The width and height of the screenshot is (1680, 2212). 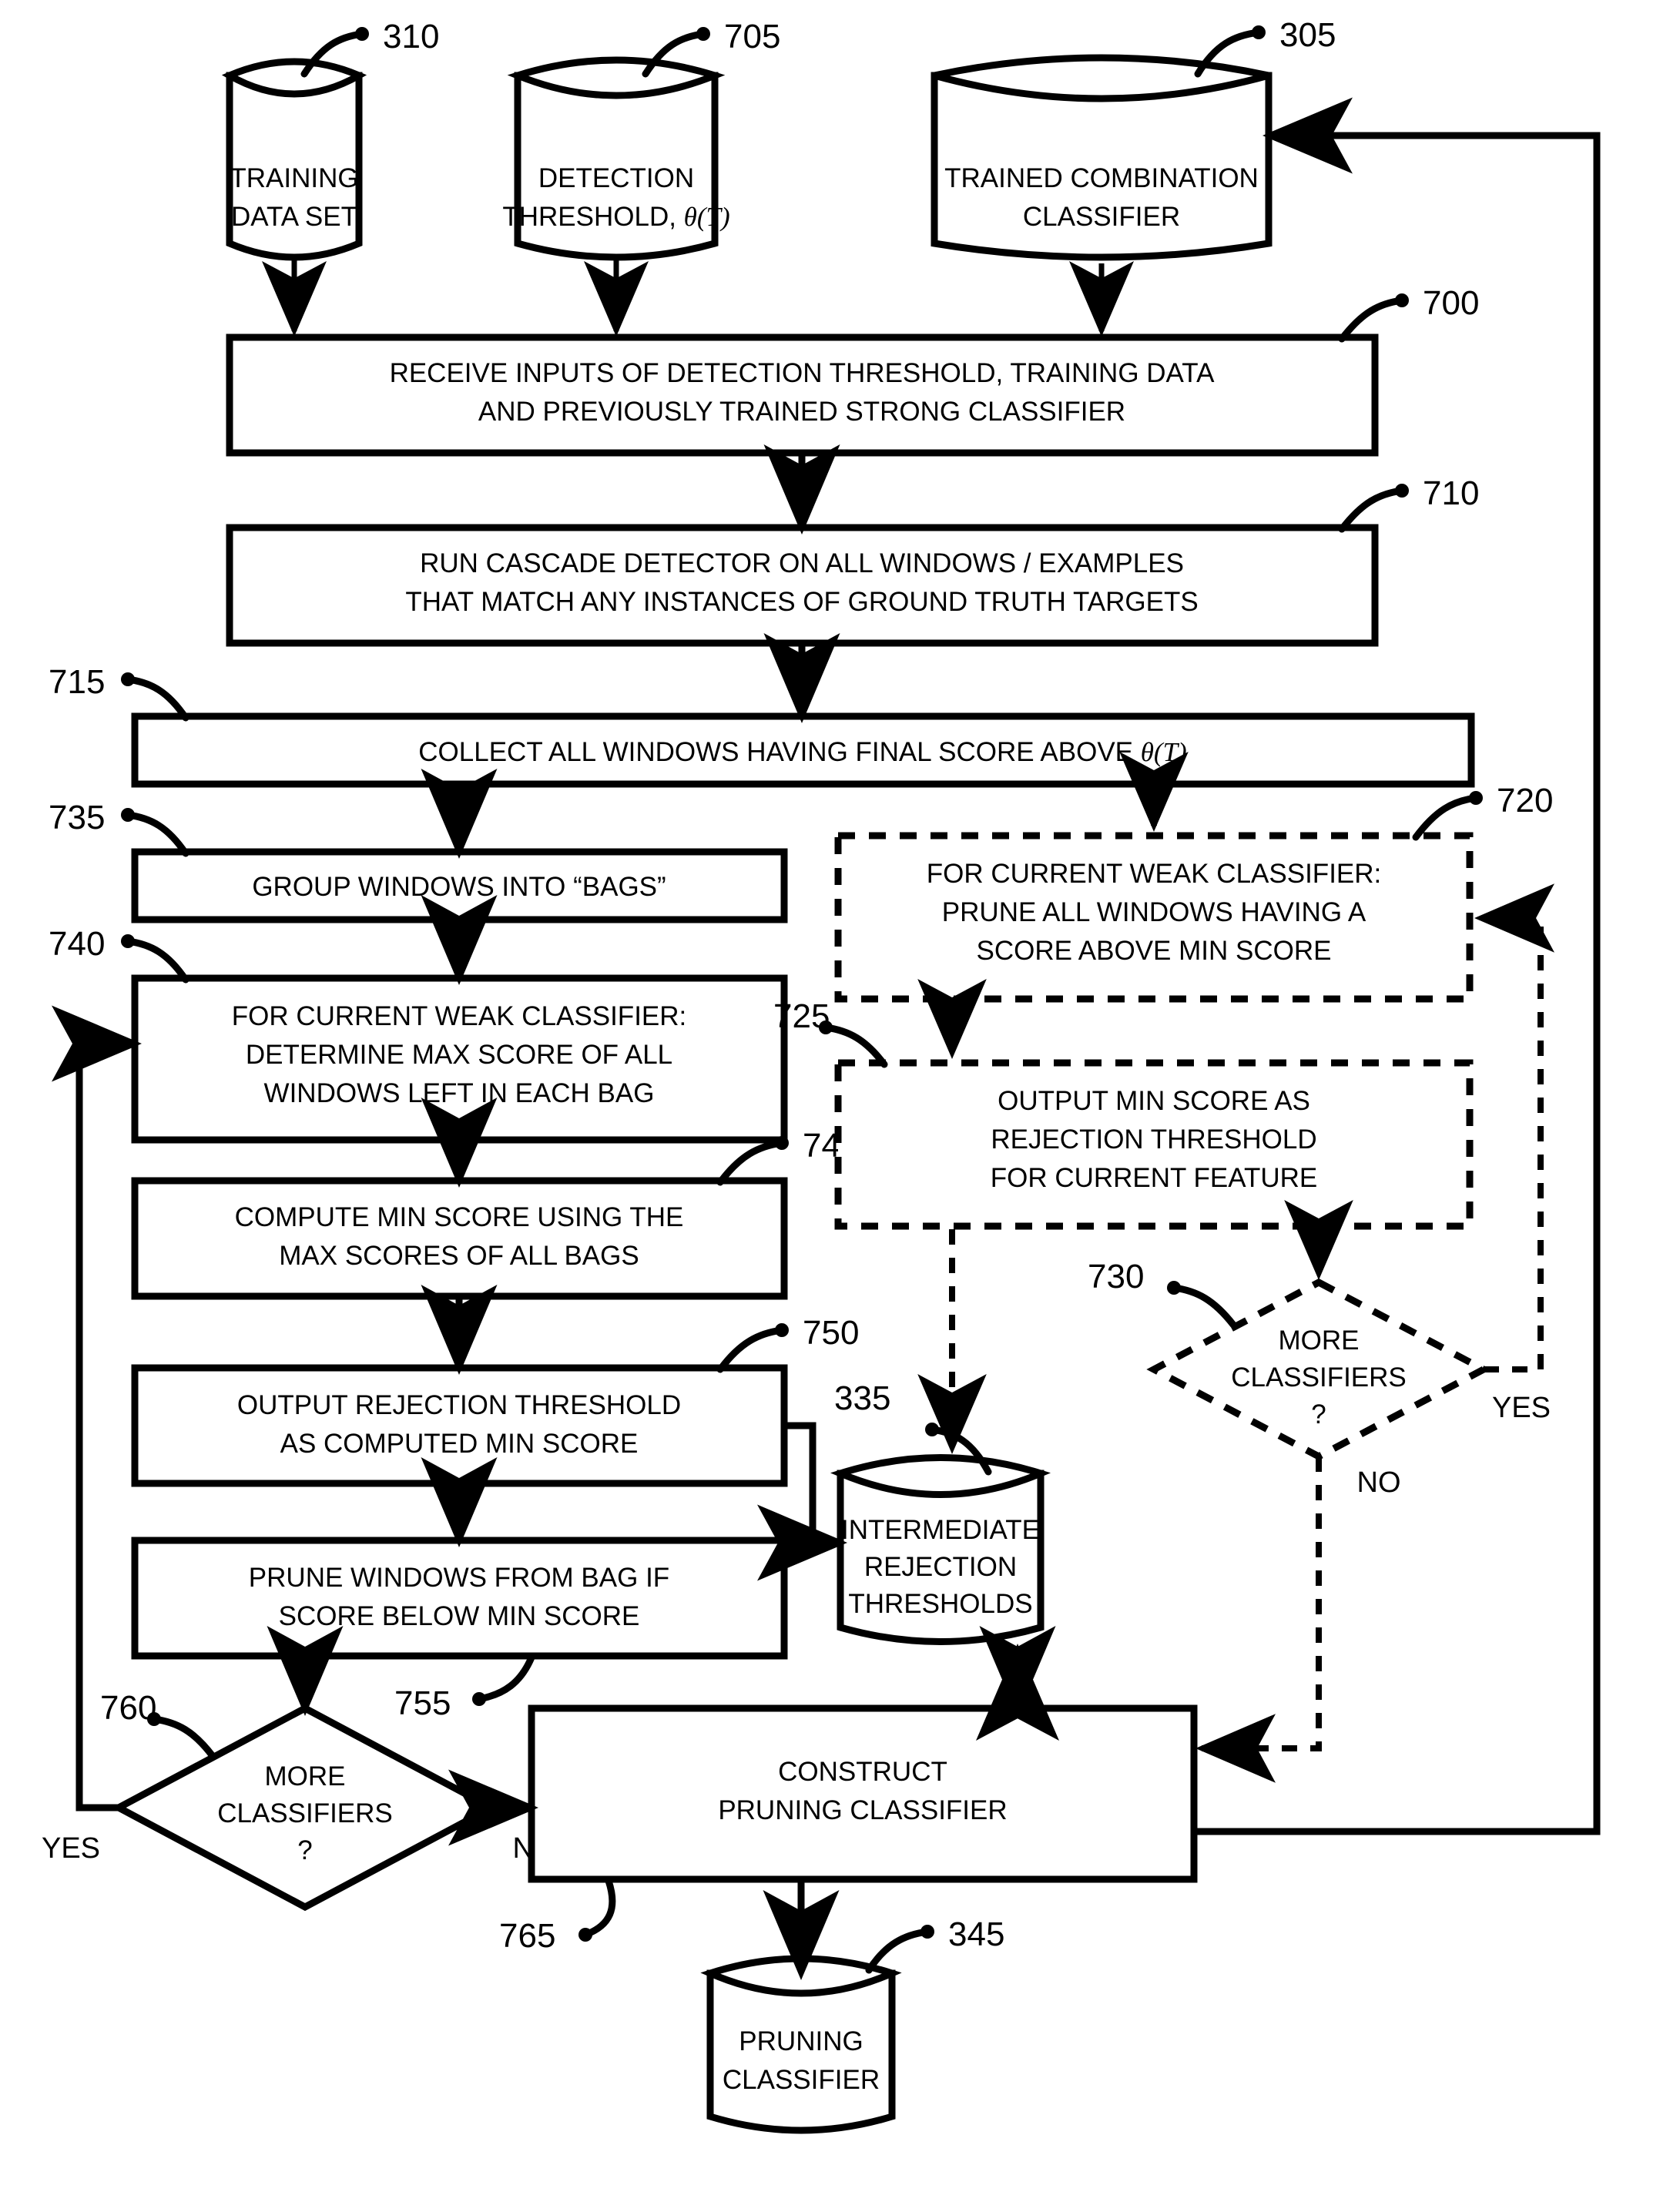 I want to click on branch-label-no-right: NO, so click(x=1379, y=1482).